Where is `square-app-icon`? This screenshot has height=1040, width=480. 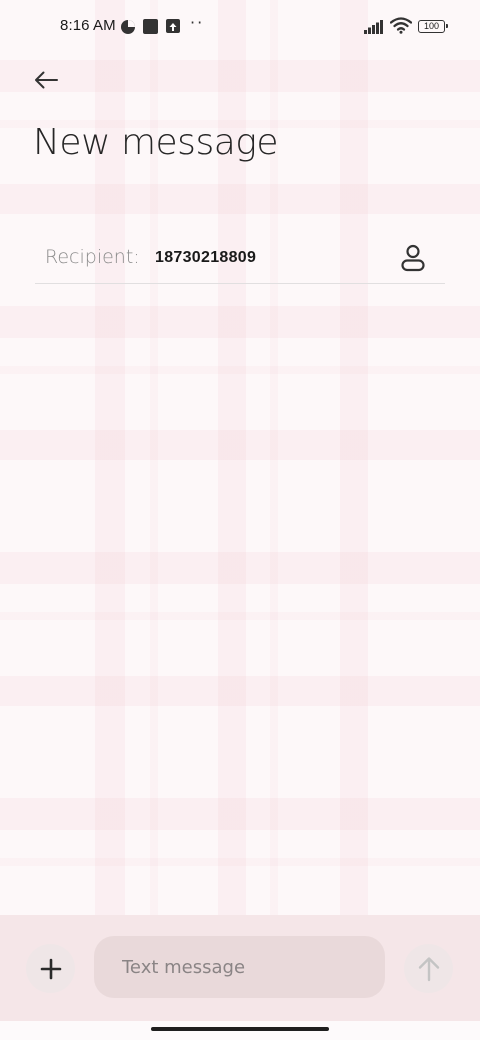
square-app-icon is located at coordinates (150, 26).